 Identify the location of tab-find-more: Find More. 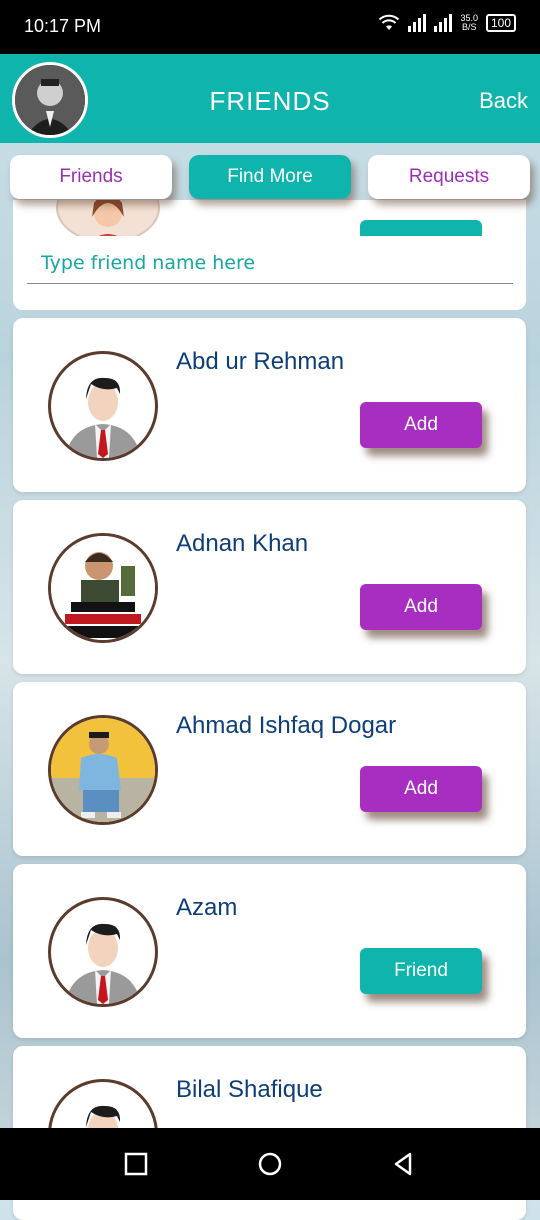
(270, 177).